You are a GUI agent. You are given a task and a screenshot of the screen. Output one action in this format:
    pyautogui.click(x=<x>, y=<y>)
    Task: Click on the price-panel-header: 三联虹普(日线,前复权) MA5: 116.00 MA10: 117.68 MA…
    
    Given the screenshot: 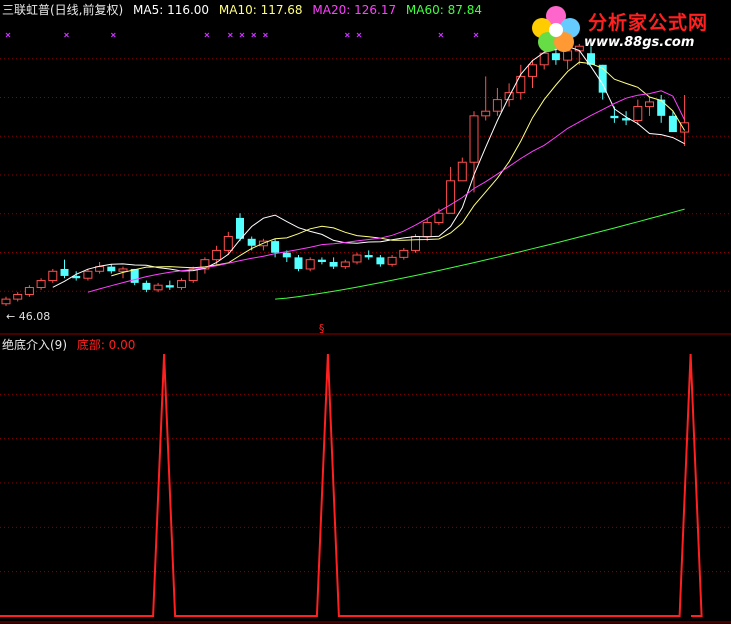 What is the action you would take?
    pyautogui.click(x=245, y=9)
    